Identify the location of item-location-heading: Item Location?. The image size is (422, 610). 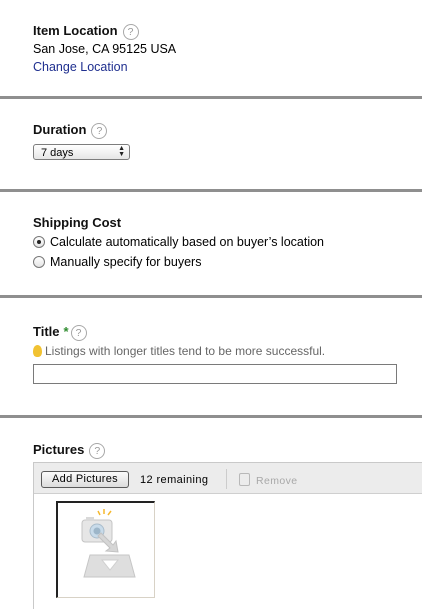
(86, 31).